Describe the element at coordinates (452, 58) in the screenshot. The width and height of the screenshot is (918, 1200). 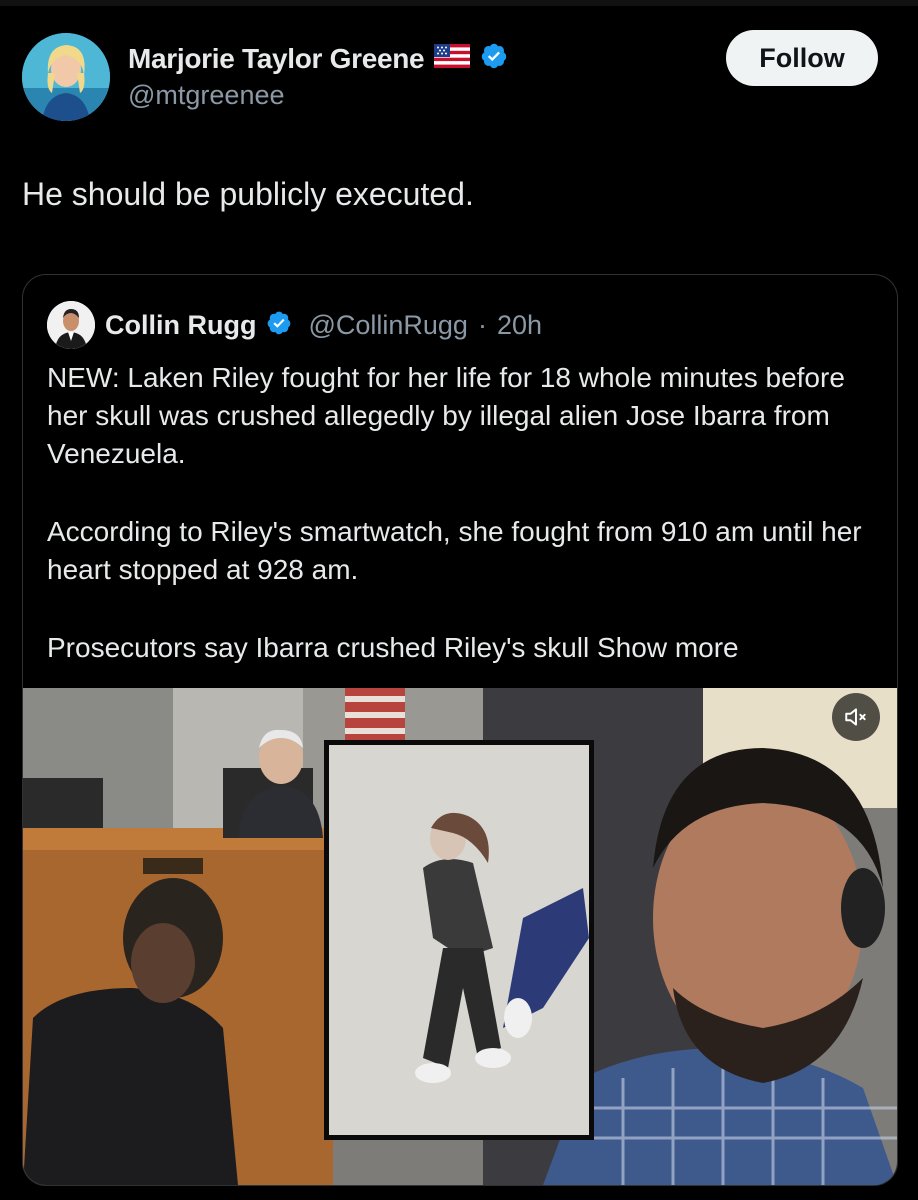
I see `us-flag-icon` at that location.